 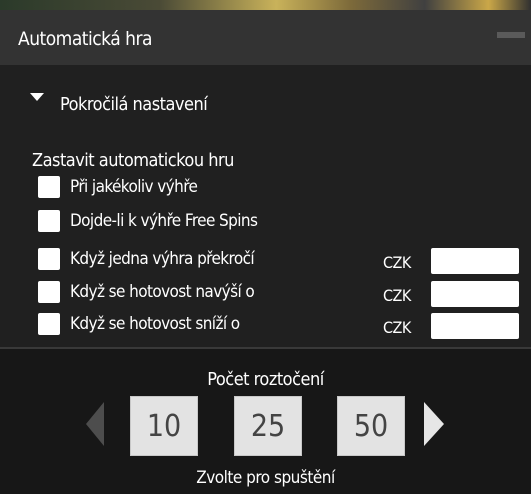 What do you see at coordinates (134, 187) in the screenshot?
I see `option-label: Při jakékoliv výhře` at bounding box center [134, 187].